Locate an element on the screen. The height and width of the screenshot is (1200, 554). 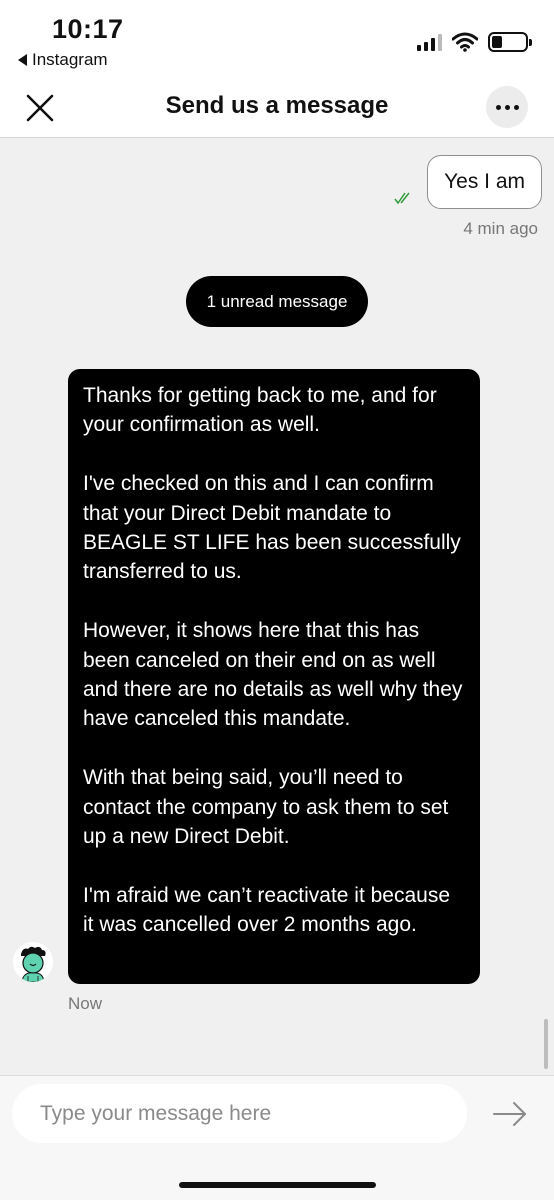
send-arrow-icon is located at coordinates (510, 1114).